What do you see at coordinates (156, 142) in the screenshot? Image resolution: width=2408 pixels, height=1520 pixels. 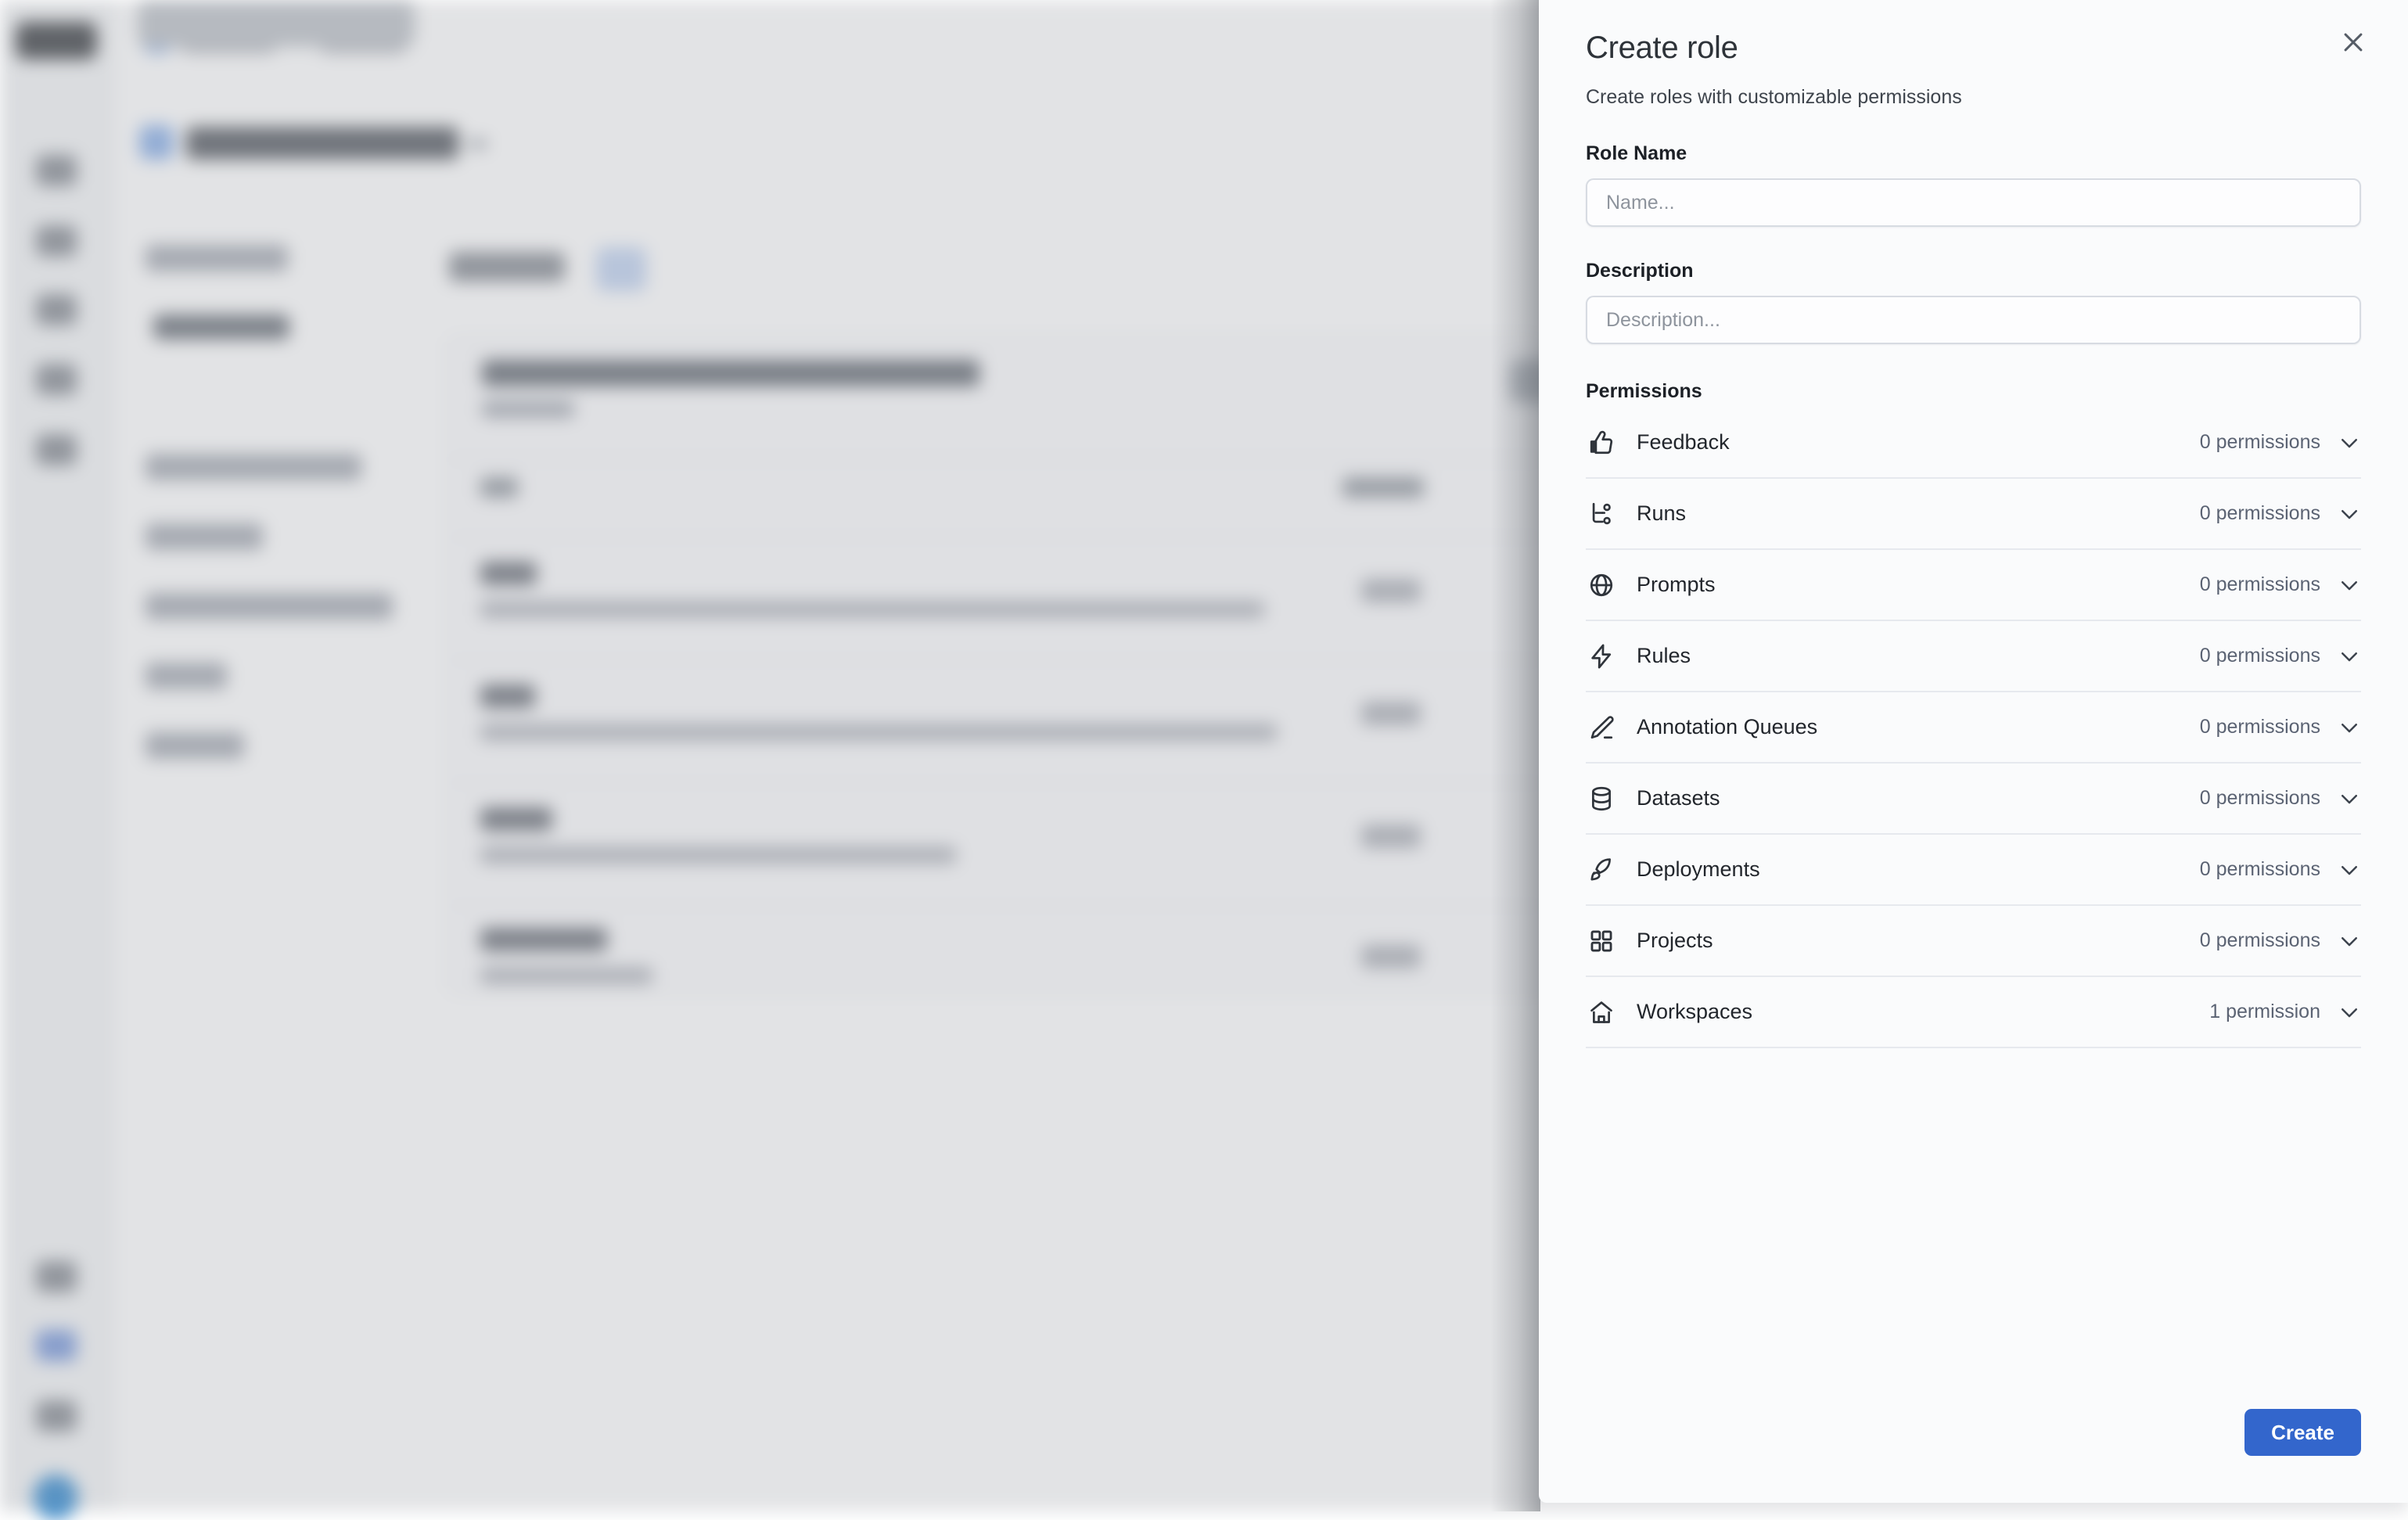 I see `workspace-icon` at bounding box center [156, 142].